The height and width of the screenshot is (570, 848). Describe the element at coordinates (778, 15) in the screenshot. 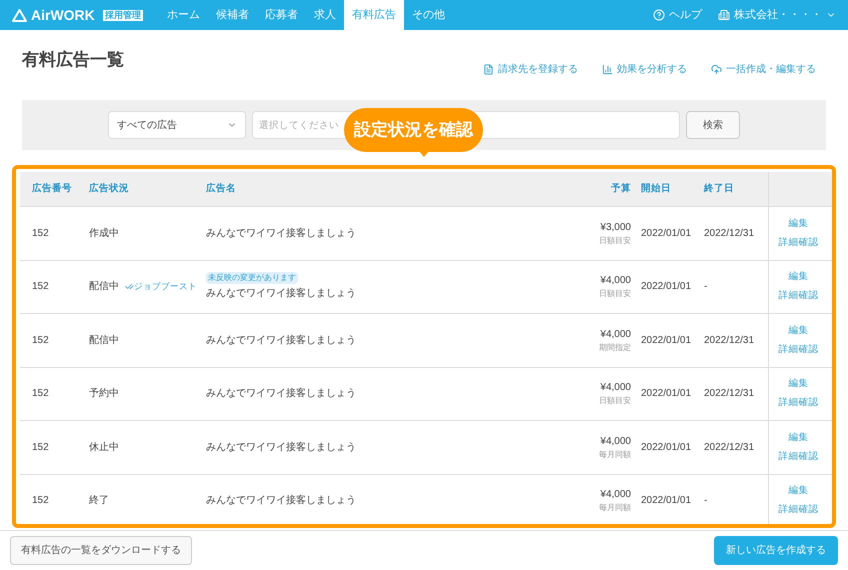

I see `account-menu: 株式会社・・・・` at that location.